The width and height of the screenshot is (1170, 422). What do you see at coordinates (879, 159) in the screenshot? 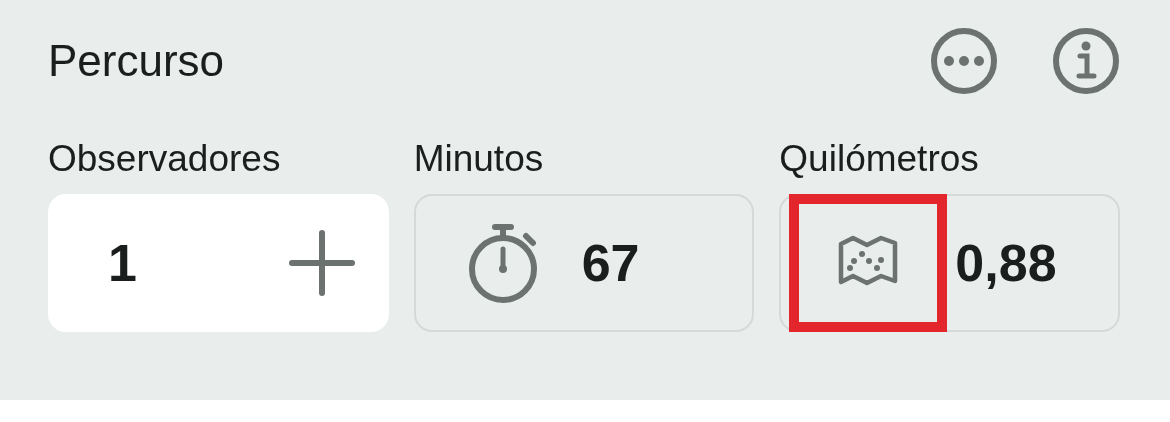
I see `field-label: Quilómetros` at bounding box center [879, 159].